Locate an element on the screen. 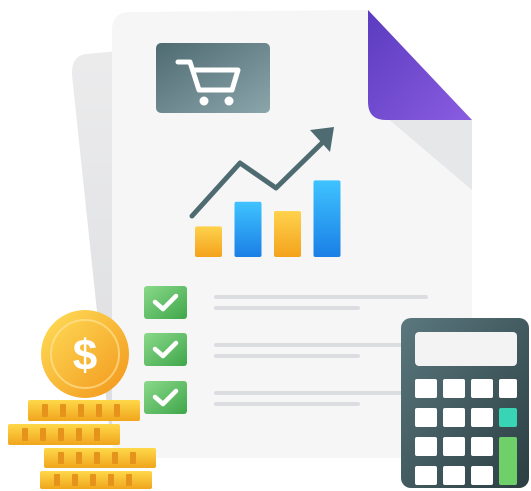 Image resolution: width=531 pixels, height=491 pixels. folded-corner is located at coordinates (420, 65).